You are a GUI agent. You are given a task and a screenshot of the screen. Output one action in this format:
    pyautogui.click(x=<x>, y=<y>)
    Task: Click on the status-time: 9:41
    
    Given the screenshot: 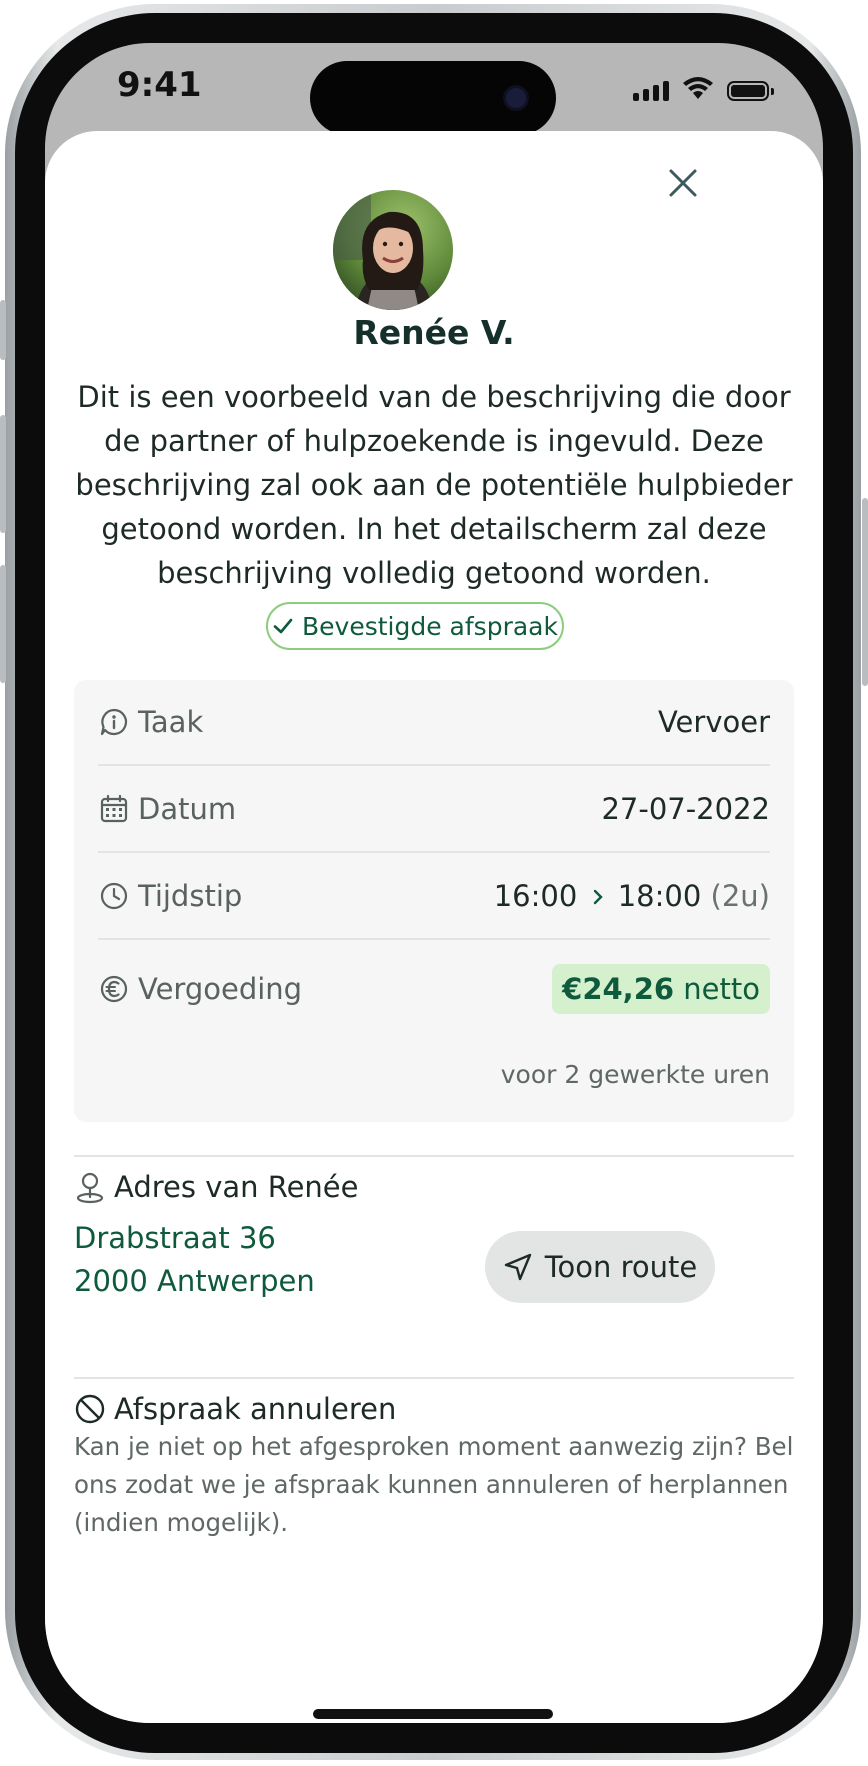 What is the action you would take?
    pyautogui.click(x=159, y=85)
    